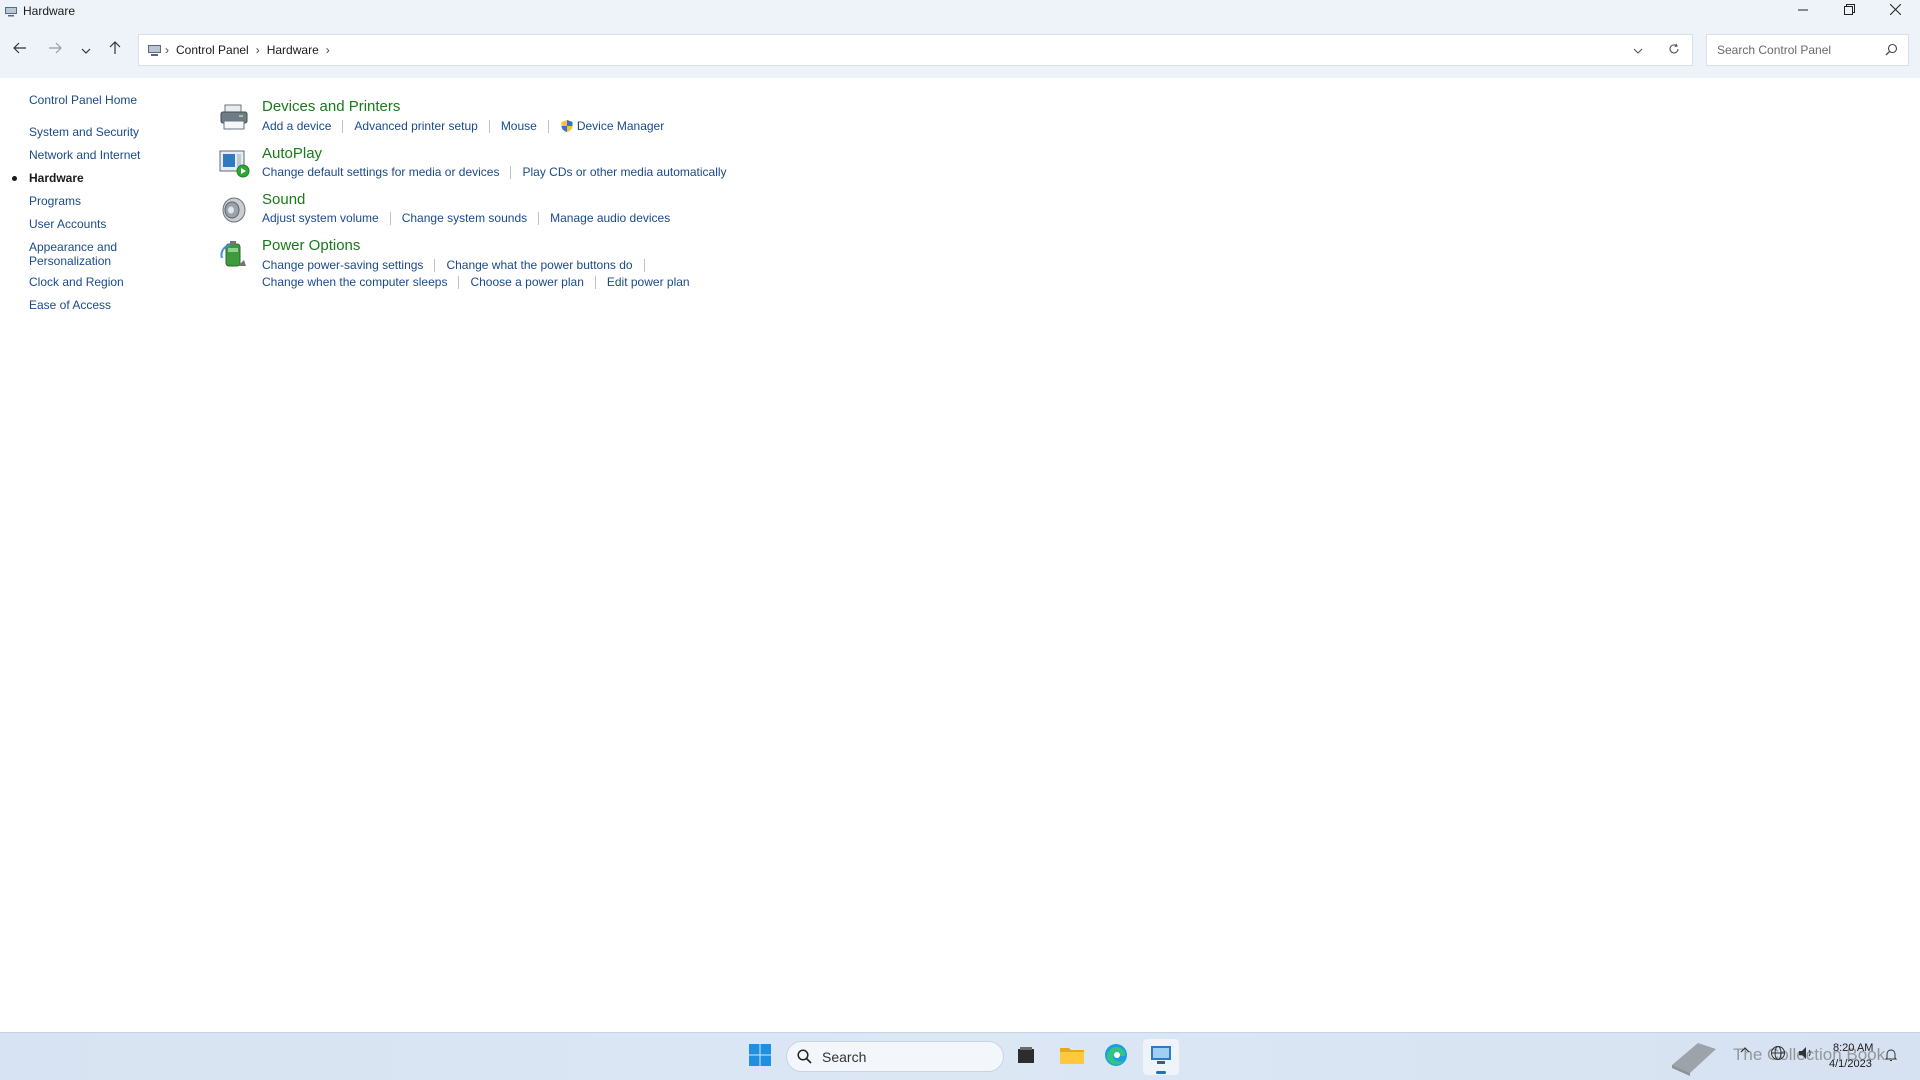 Image resolution: width=1920 pixels, height=1080 pixels. I want to click on close-button, so click(1895, 11).